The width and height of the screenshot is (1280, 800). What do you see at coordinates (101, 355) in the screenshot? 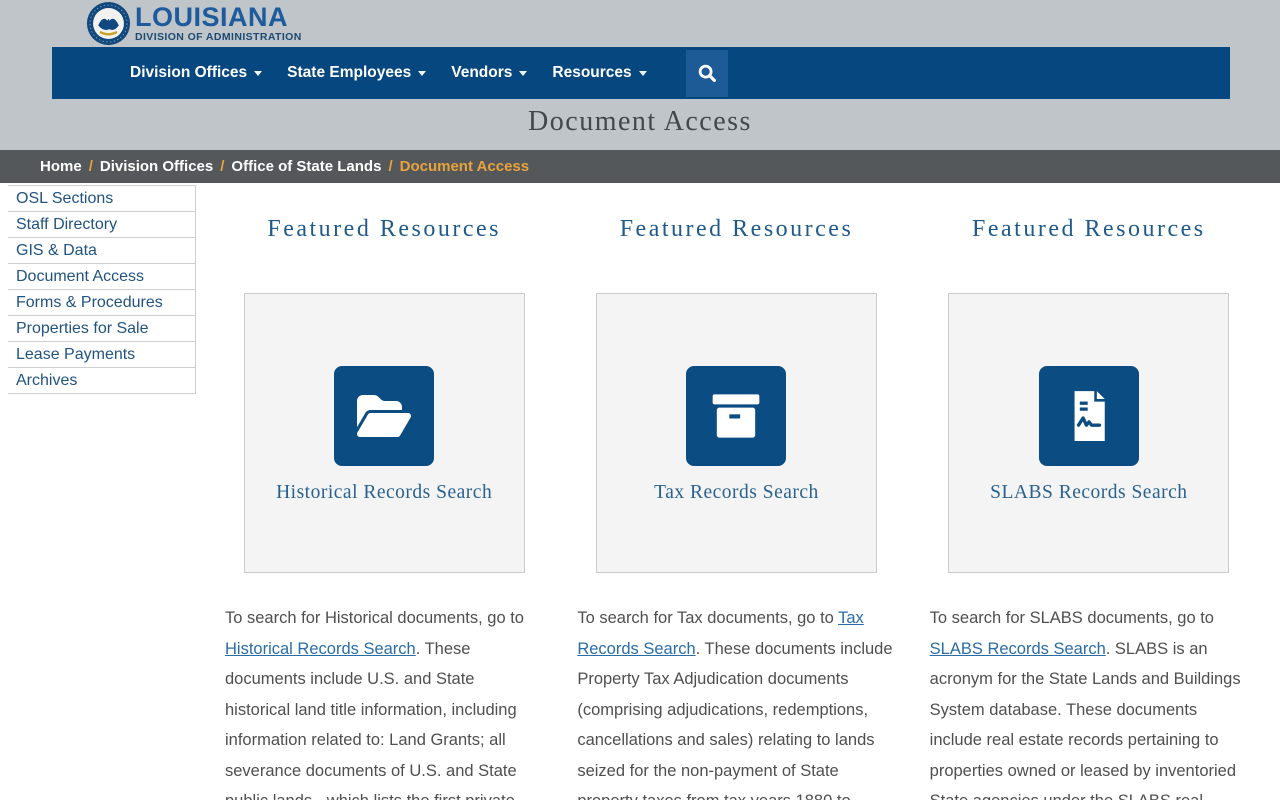
I see `sidebar-item-lease-payments: Lease Payments` at bounding box center [101, 355].